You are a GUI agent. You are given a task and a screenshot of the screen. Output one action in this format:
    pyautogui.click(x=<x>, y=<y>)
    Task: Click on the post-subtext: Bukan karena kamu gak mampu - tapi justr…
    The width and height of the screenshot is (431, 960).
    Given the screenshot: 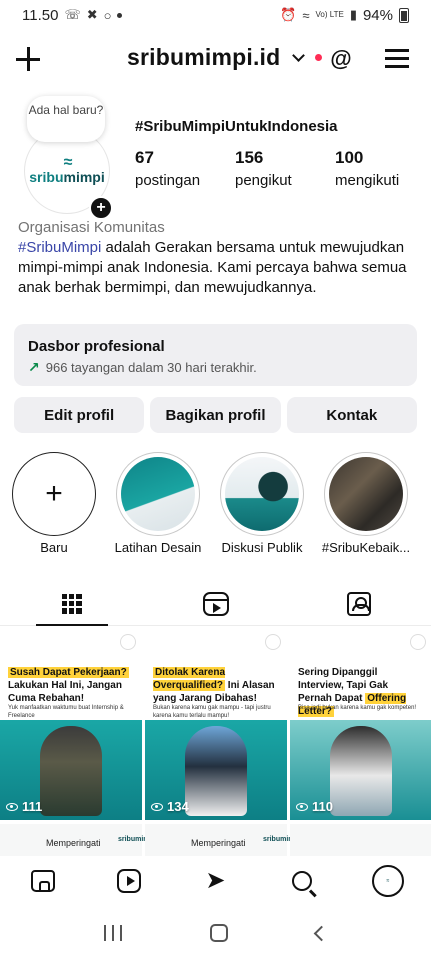 What is the action you would take?
    pyautogui.click(x=212, y=712)
    